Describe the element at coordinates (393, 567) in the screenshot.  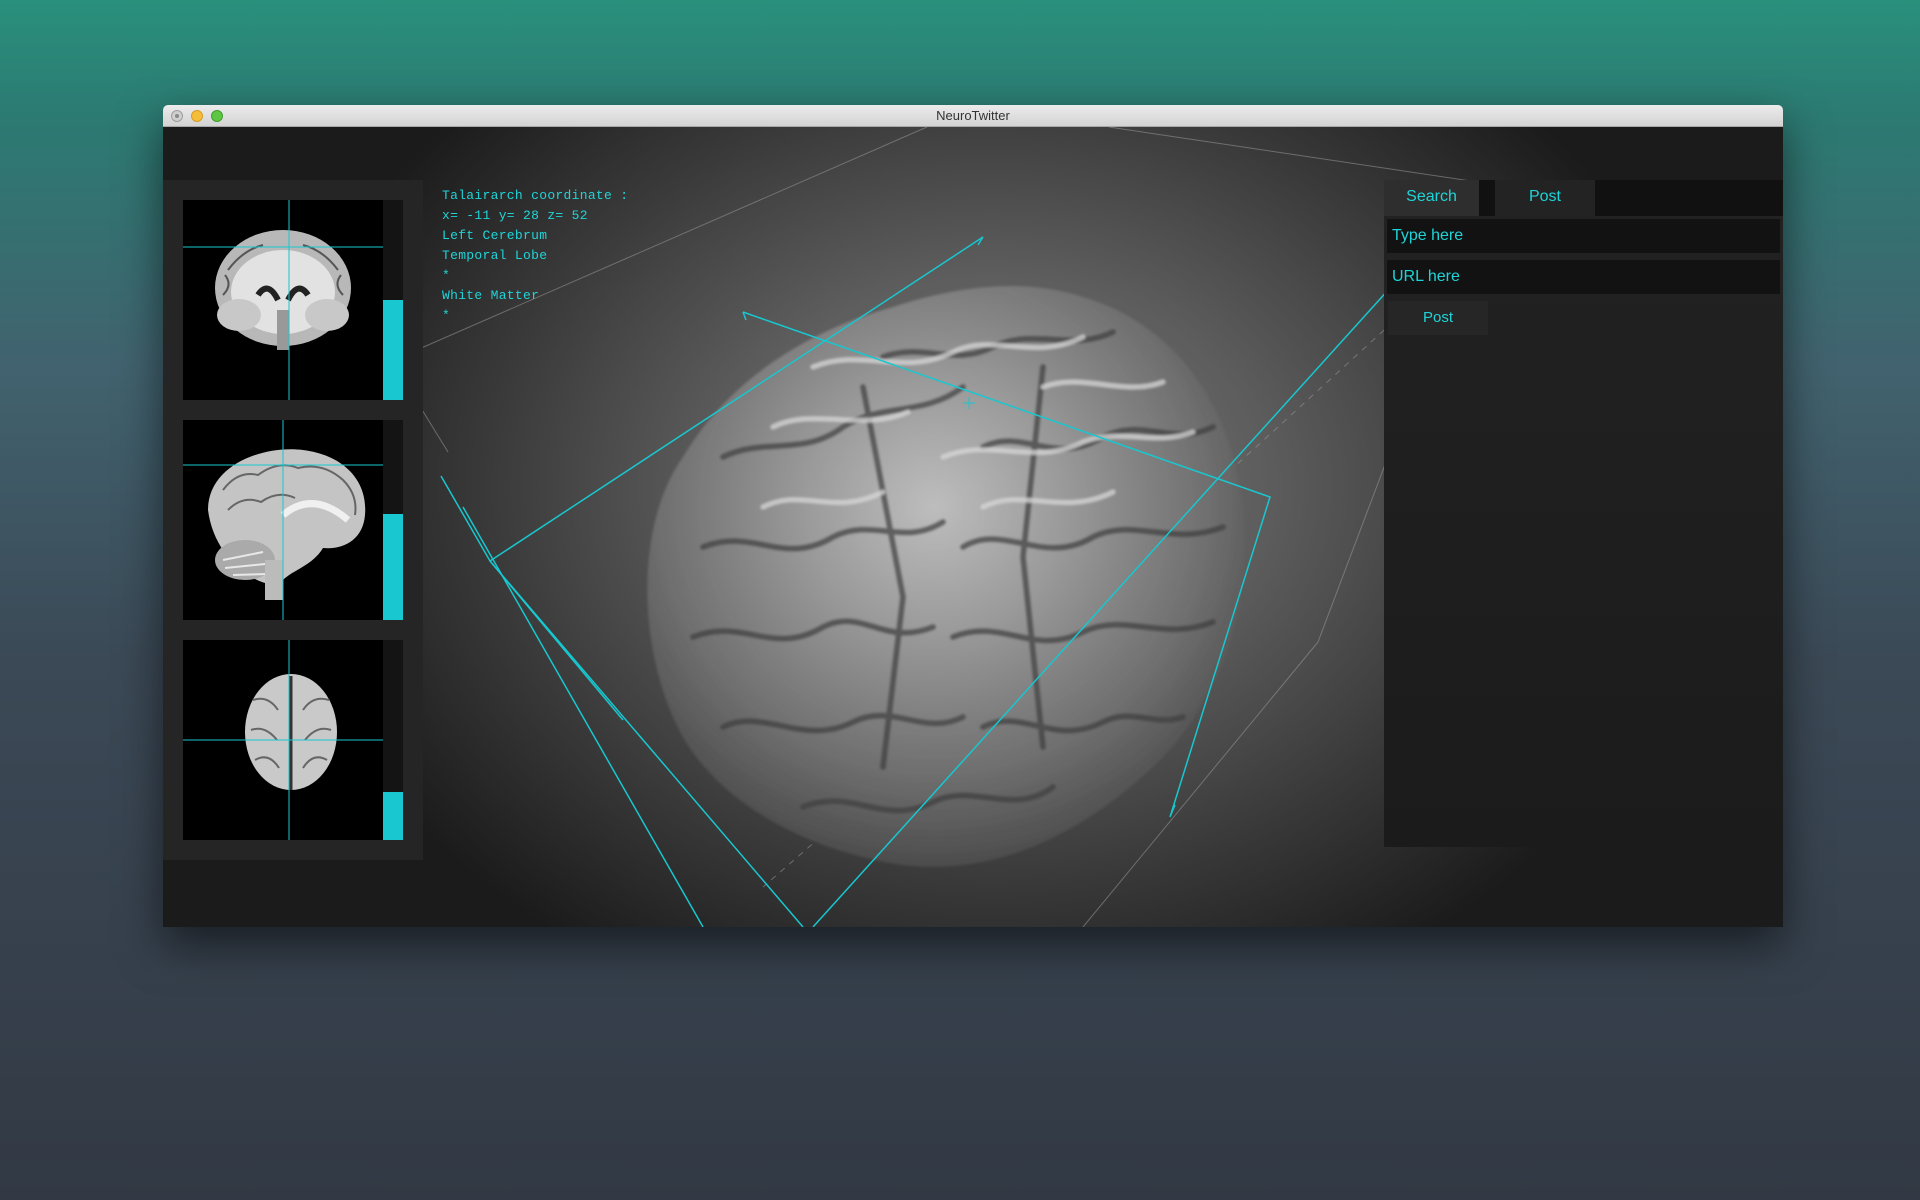
I see `sagittal-slider-fill` at that location.